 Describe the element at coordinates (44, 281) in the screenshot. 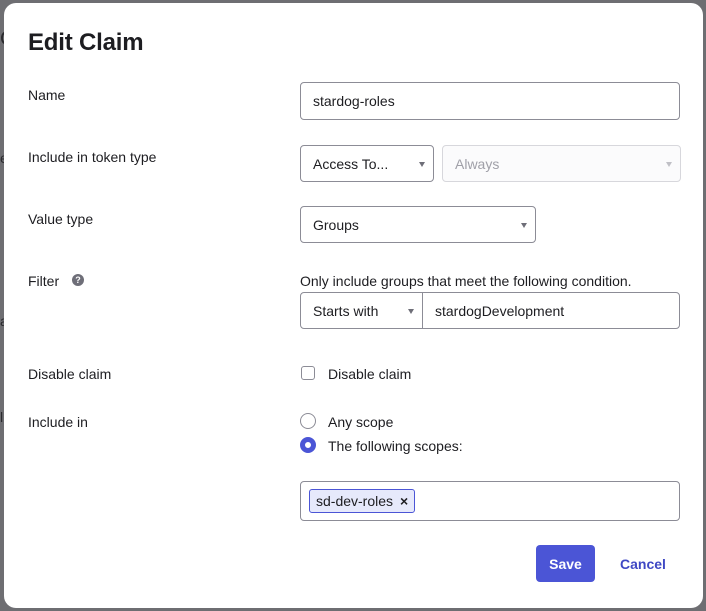

I see `filter-label: Filter` at that location.